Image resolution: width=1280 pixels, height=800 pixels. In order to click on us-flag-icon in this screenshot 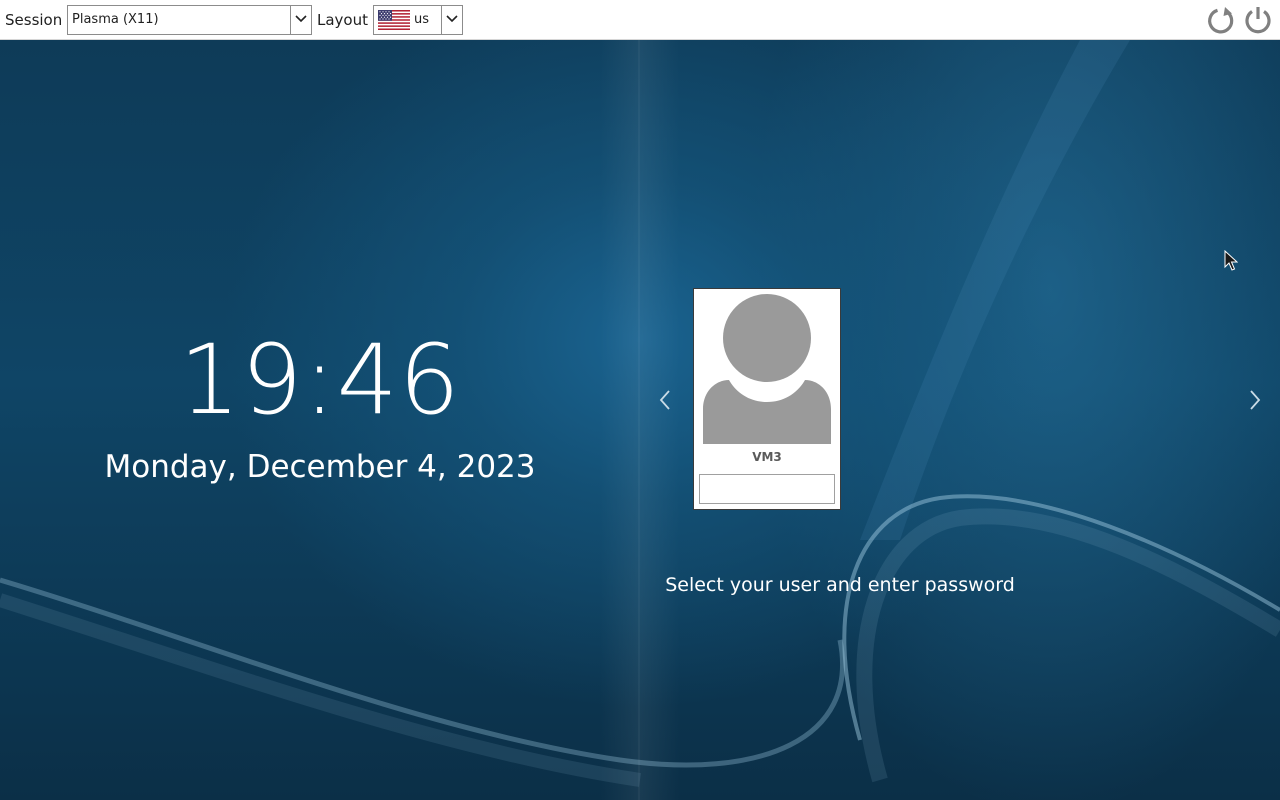, I will do `click(394, 20)`.